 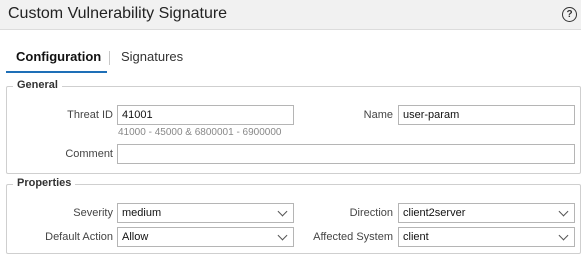 What do you see at coordinates (44, 183) in the screenshot?
I see `properties-legend: Properties` at bounding box center [44, 183].